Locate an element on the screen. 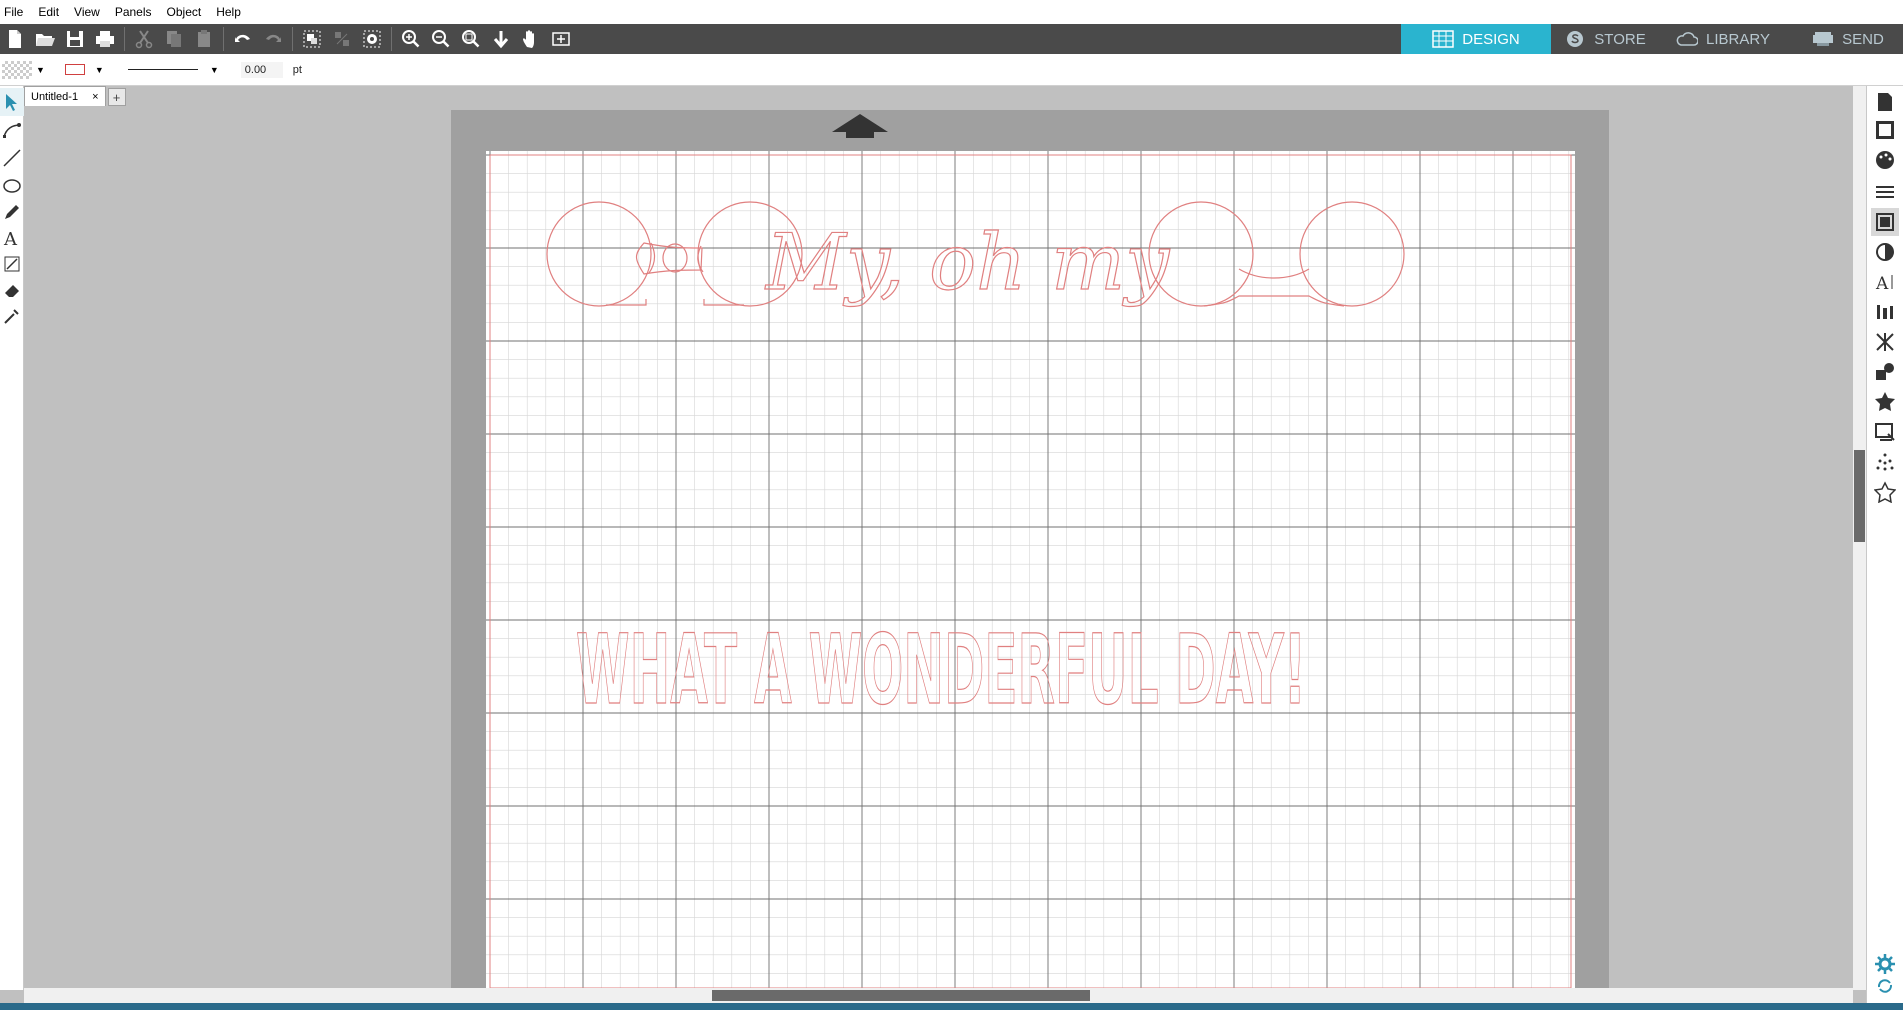 This screenshot has width=1903, height=1010. taskbar-edge is located at coordinates (951, 1006).